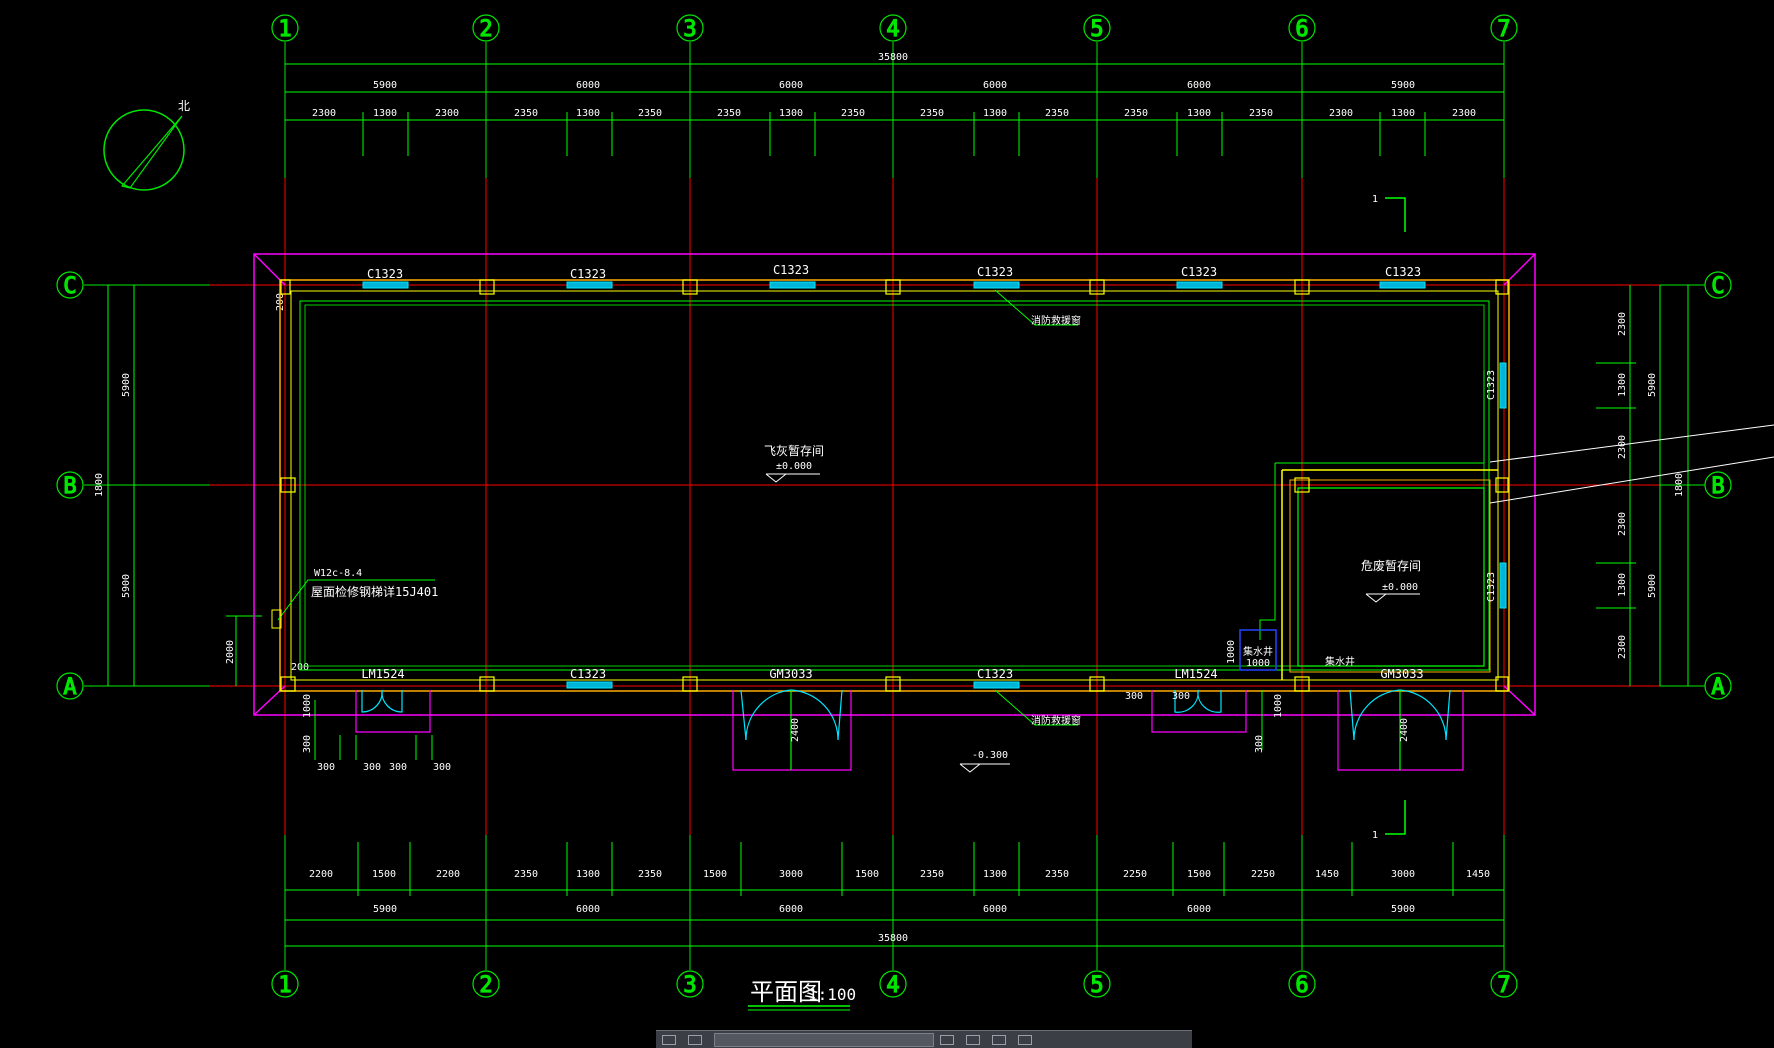  I want to click on leader-lines, so click(1631, 464).